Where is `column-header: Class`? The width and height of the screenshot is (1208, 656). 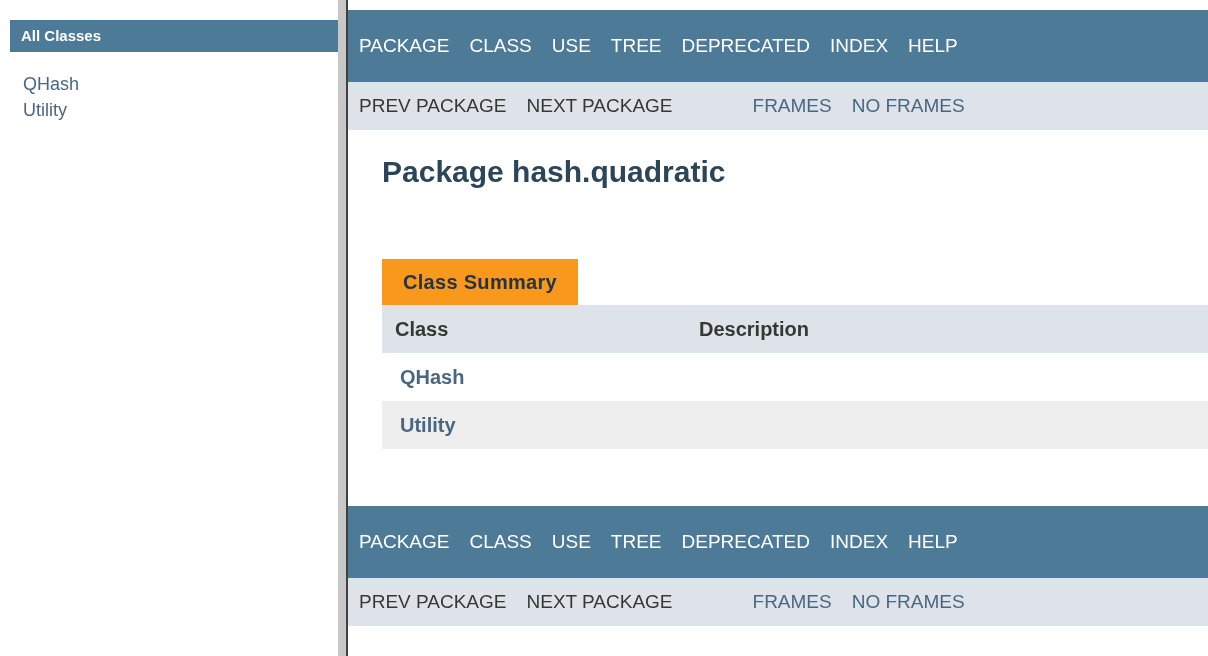 column-header: Class is located at coordinates (422, 329).